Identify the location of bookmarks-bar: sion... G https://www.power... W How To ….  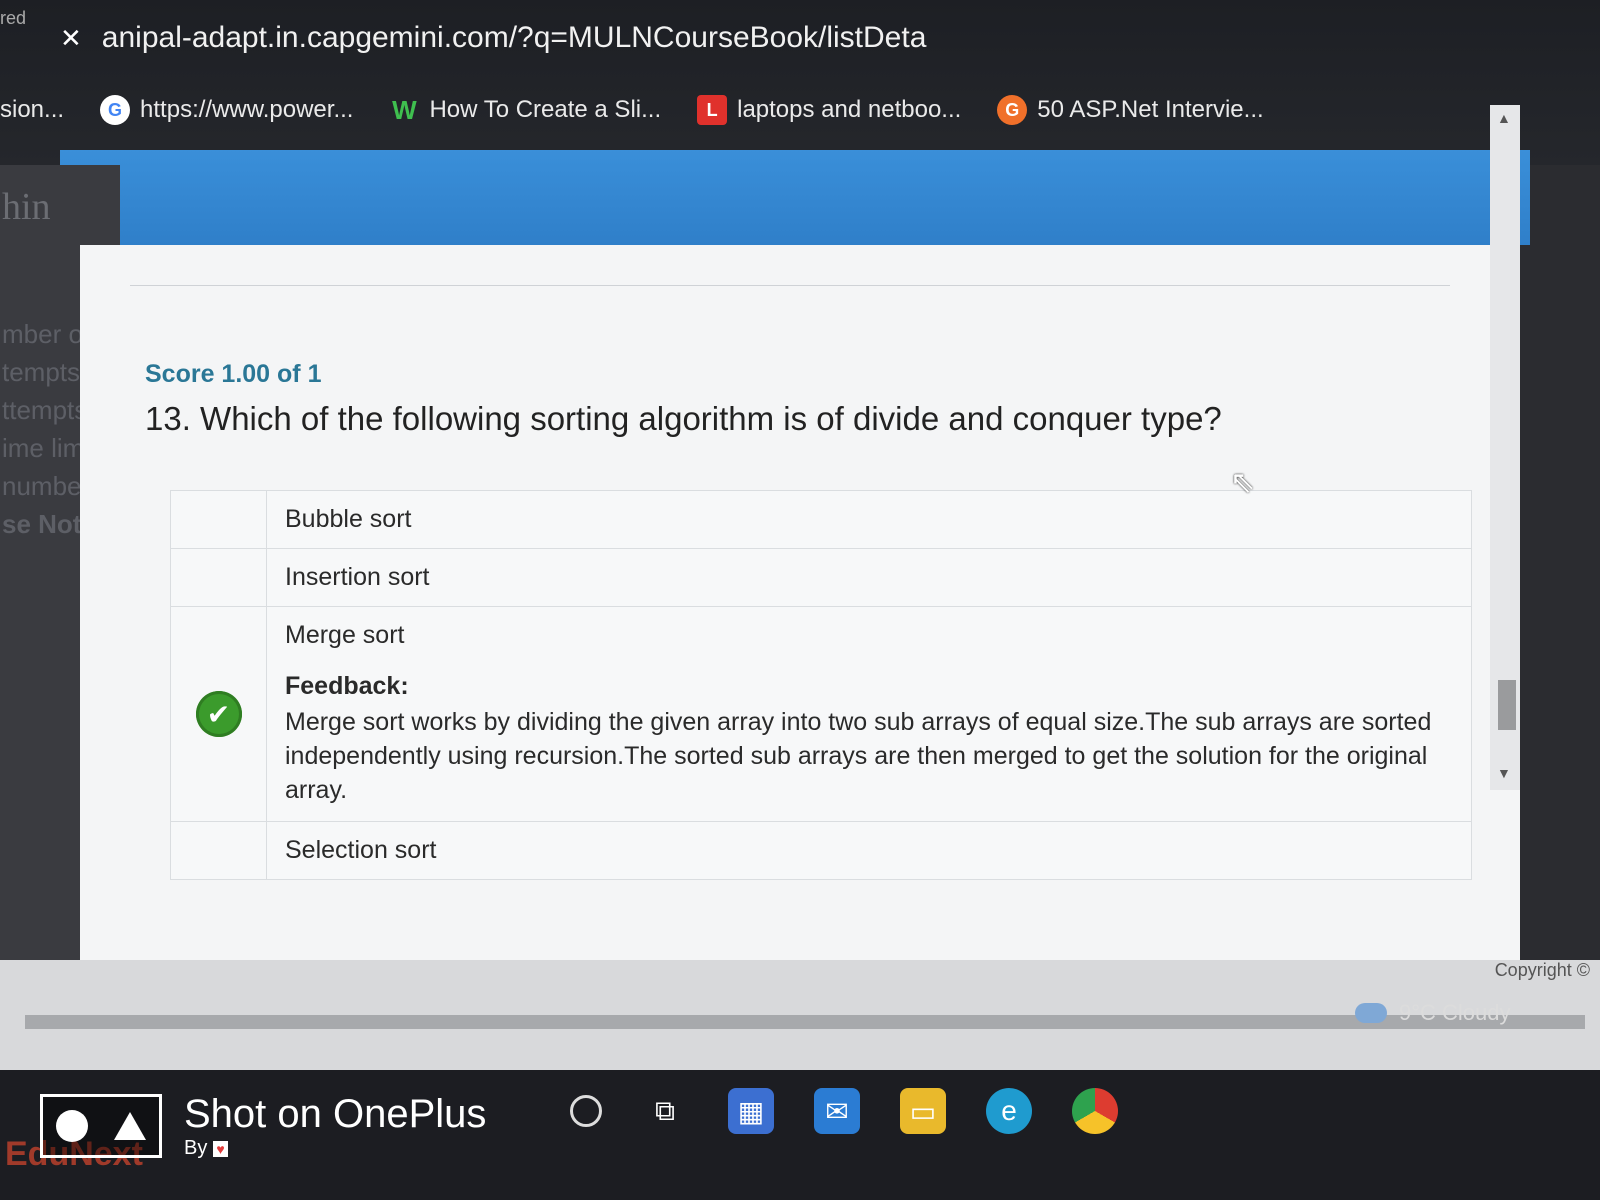
(770, 110).